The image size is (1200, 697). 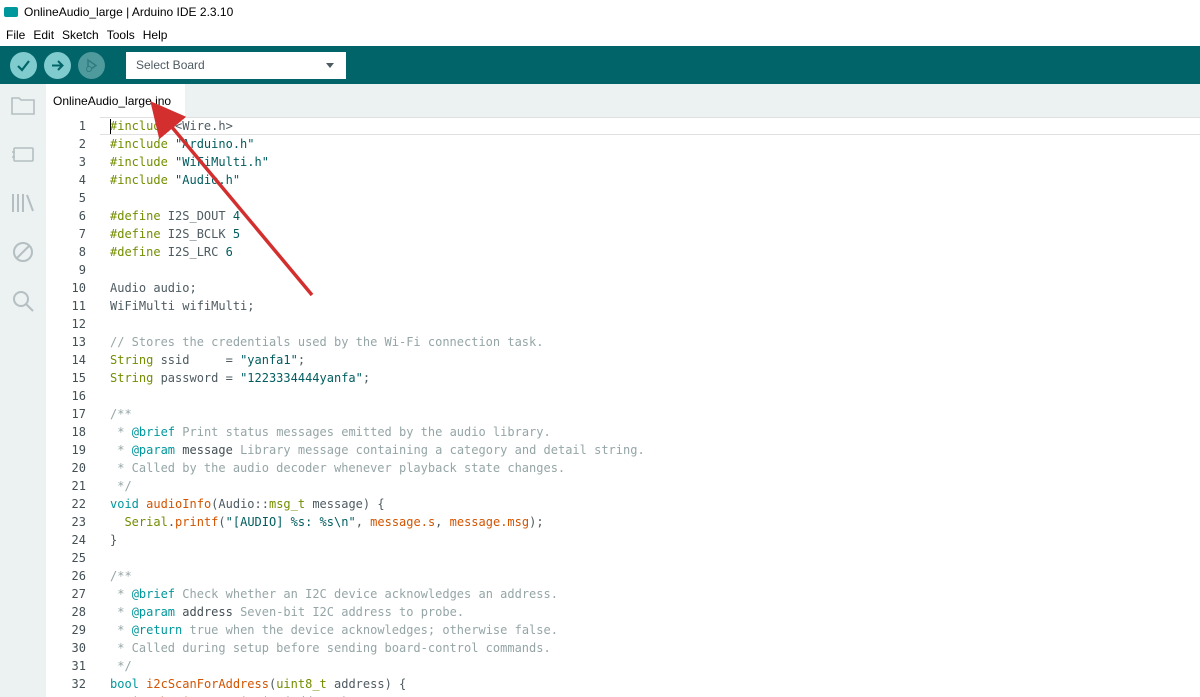 What do you see at coordinates (78, 504) in the screenshot?
I see `line-number: 22` at bounding box center [78, 504].